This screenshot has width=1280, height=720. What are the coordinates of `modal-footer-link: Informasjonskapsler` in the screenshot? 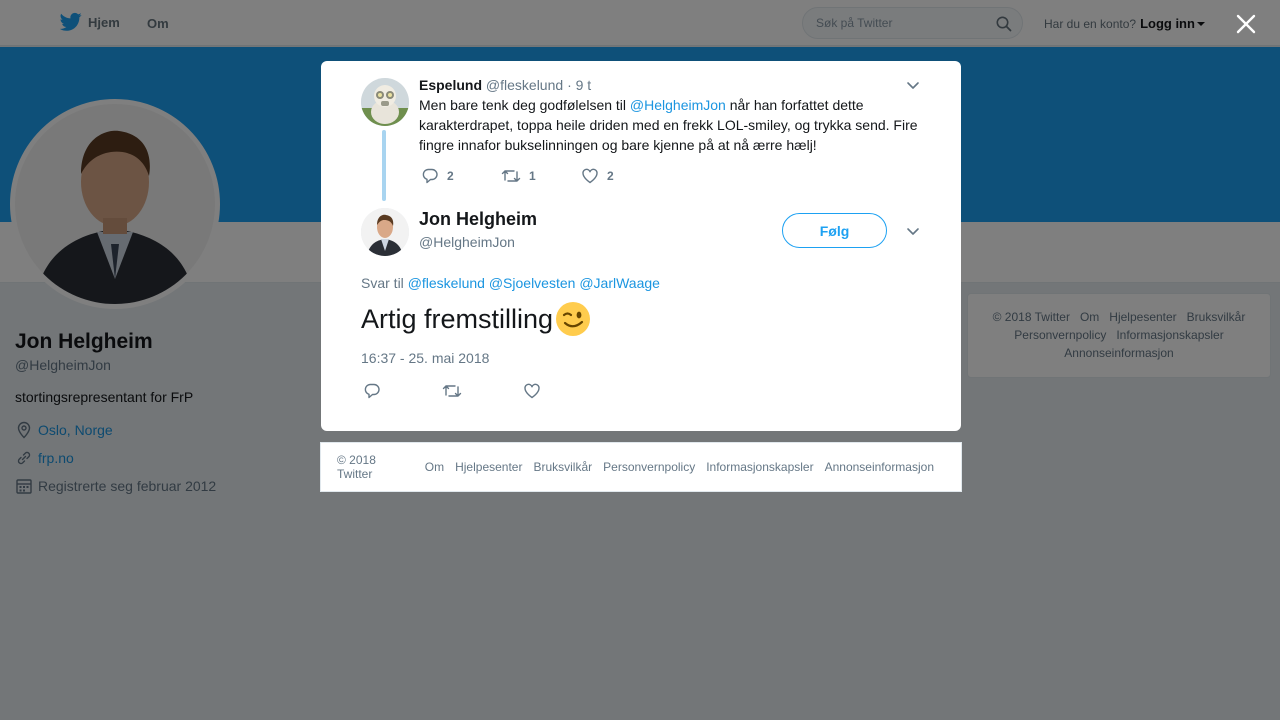 It's located at (759, 467).